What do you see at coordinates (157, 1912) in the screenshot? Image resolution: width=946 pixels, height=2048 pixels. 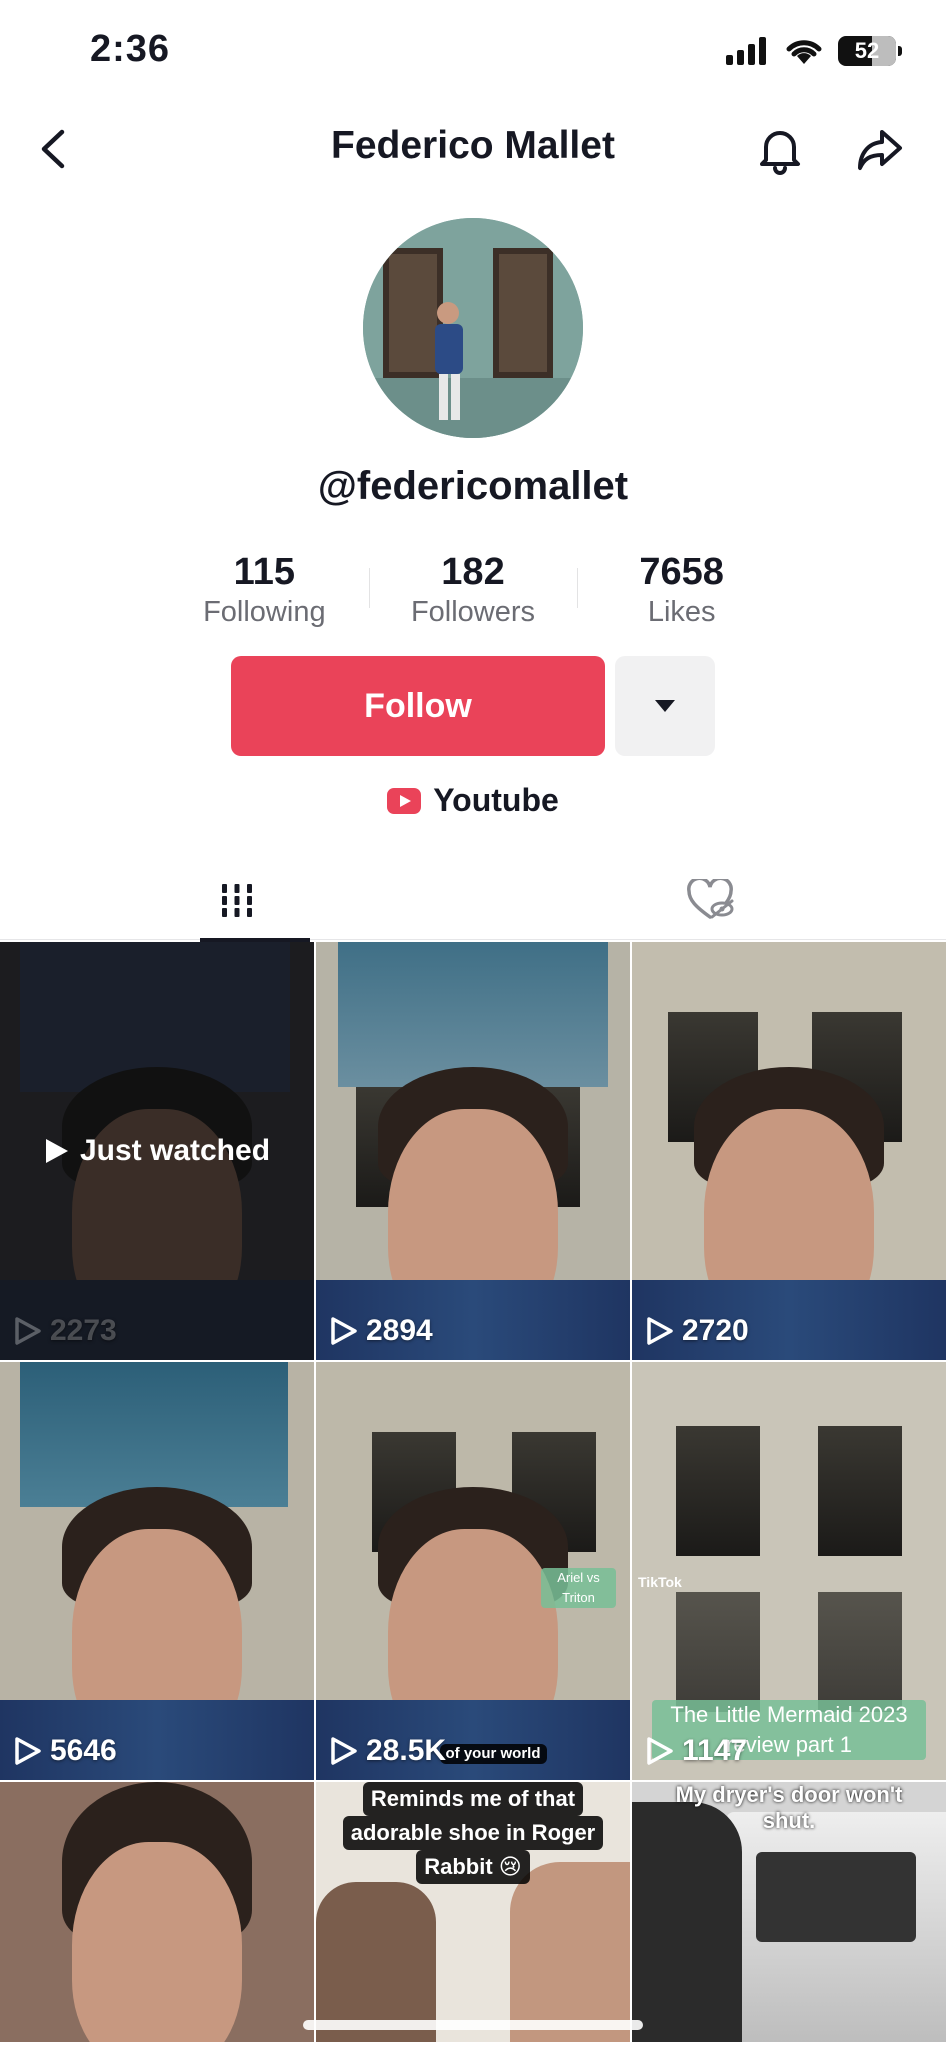 I see `video-tile` at bounding box center [157, 1912].